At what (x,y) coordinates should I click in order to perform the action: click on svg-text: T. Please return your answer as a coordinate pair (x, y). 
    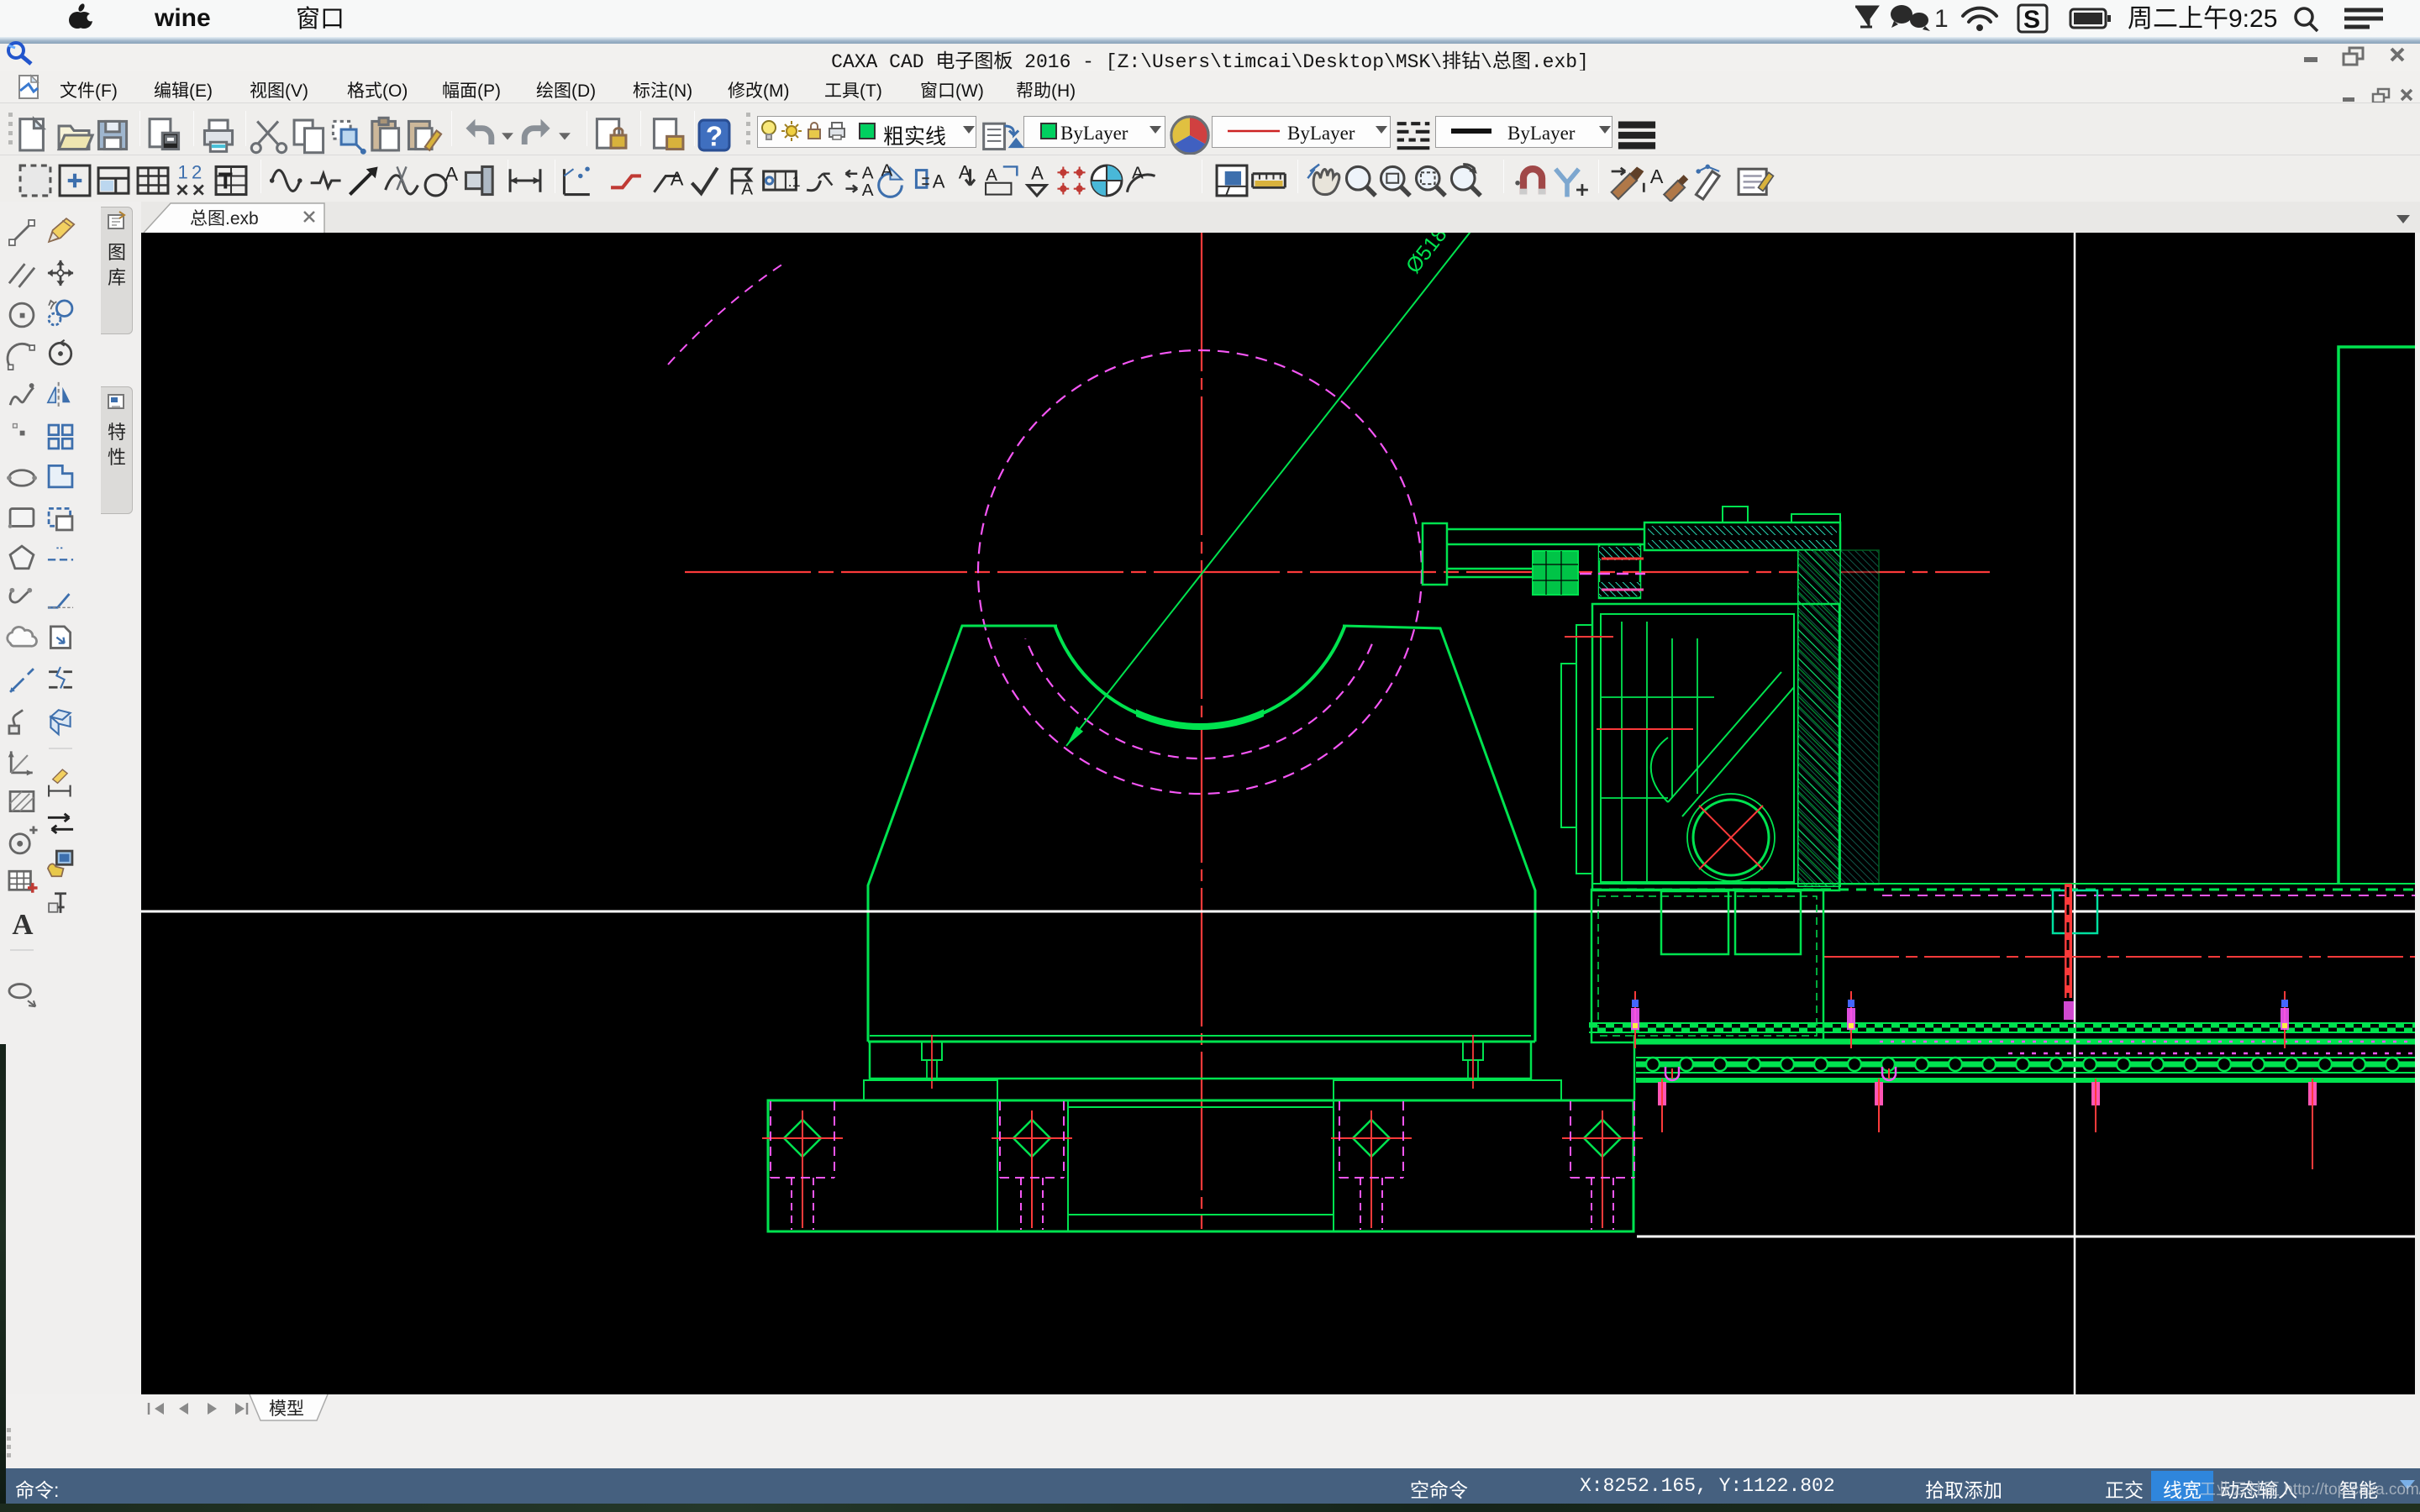
    Looking at the image, I should click on (225, 181).